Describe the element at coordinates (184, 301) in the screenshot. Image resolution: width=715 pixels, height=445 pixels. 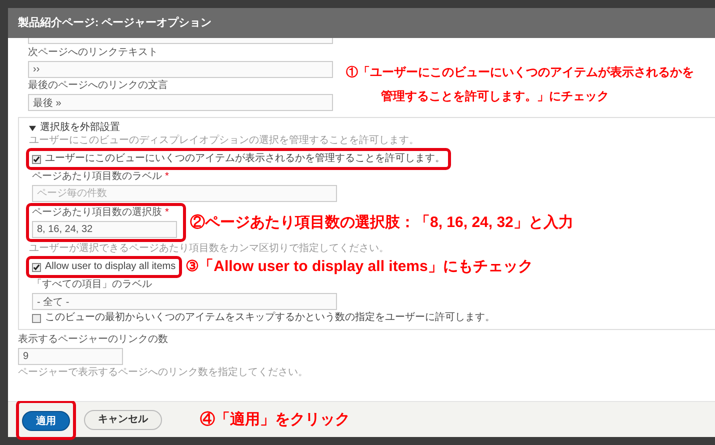
I see `text-input-field: - 全て -` at that location.